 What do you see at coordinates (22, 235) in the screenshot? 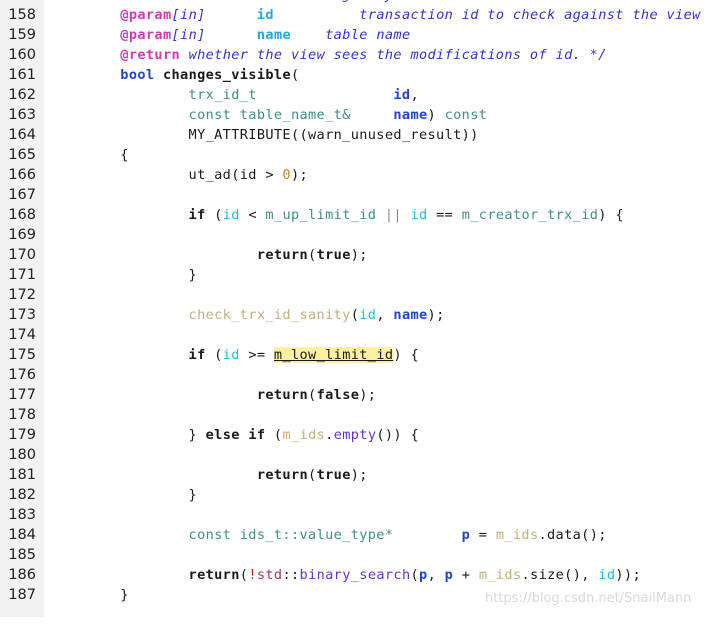
I see `line-number: 169` at bounding box center [22, 235].